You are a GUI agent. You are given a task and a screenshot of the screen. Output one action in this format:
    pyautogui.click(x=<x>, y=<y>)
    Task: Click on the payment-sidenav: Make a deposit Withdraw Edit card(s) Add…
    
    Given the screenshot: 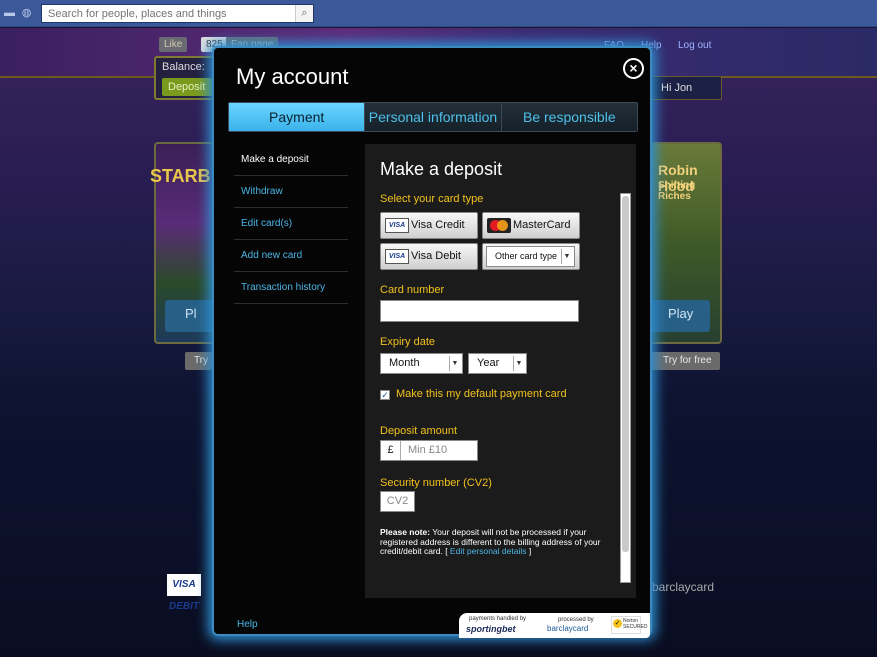 What is the action you would take?
    pyautogui.click(x=291, y=224)
    